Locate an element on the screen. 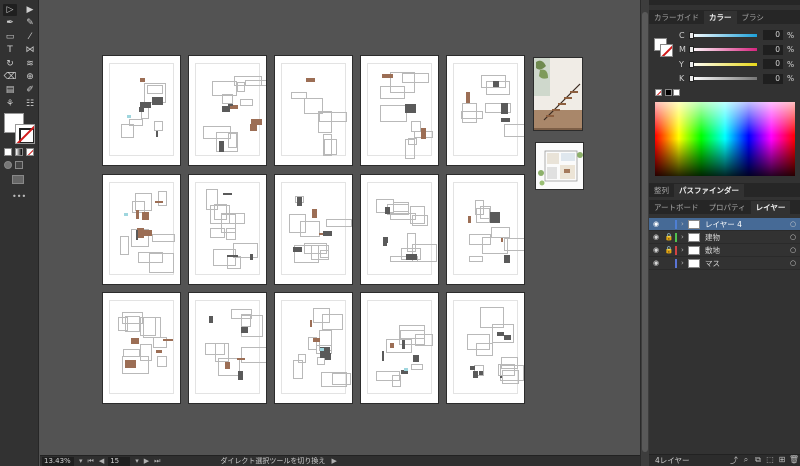 The height and width of the screenshot is (466, 800). new-layer-icon: ⊞ is located at coordinates (782, 460).